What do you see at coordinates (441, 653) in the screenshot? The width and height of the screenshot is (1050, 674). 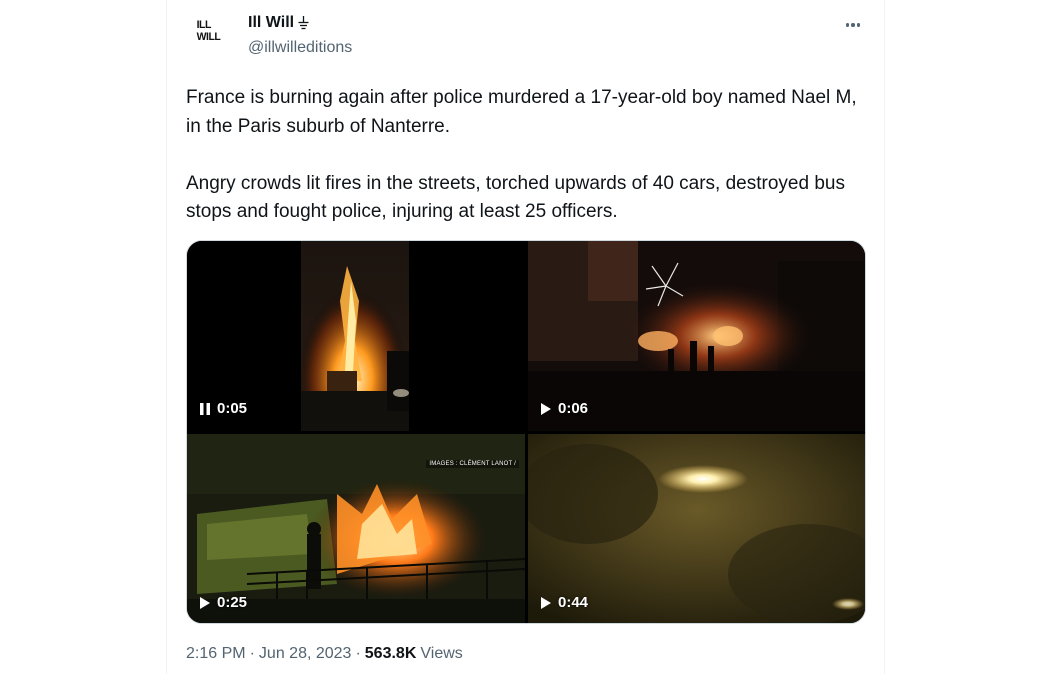 I see `views-label: Views` at bounding box center [441, 653].